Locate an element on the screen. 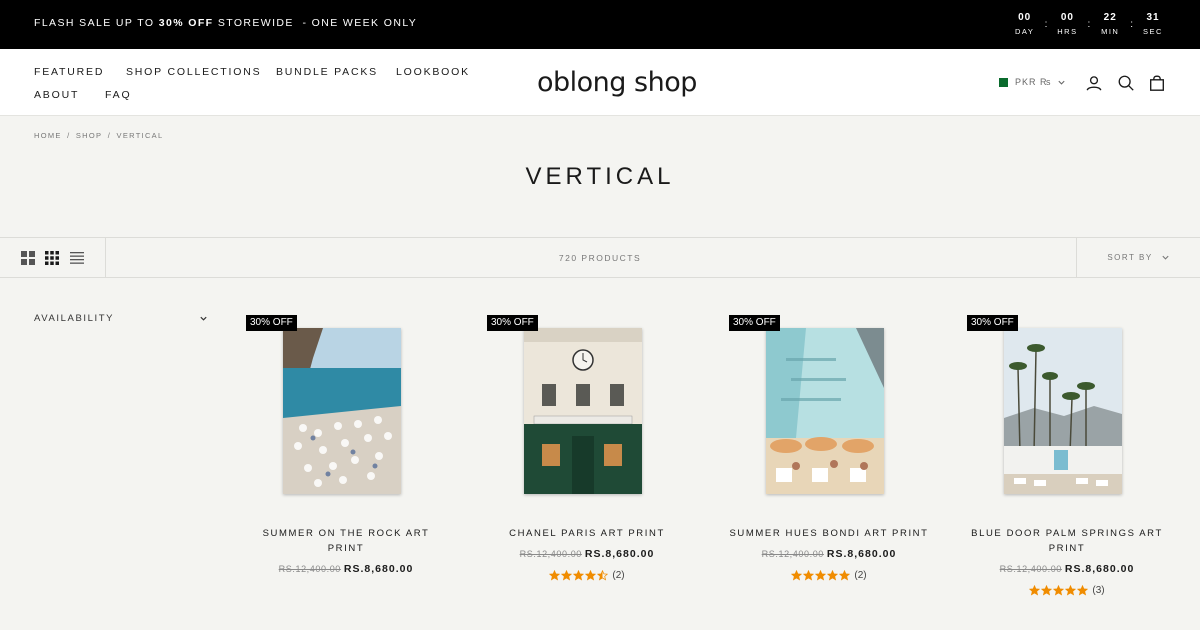 Image resolution: width=1200 pixels, height=630 pixels. countdown-minutes-label: MIN is located at coordinates (1110, 31).